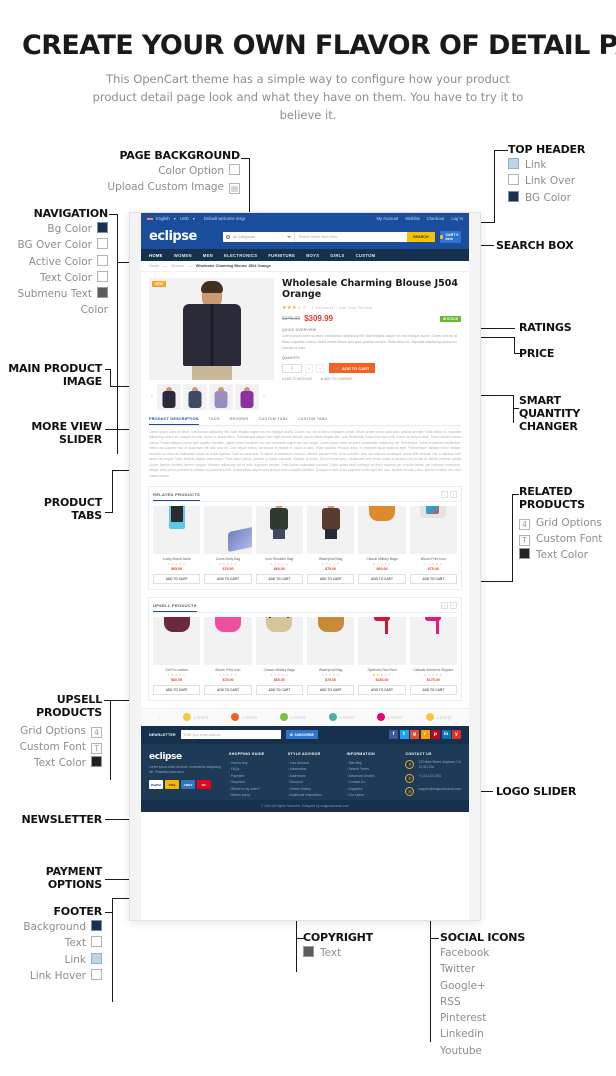 The image size is (616, 1076). I want to click on twitter-icon: t, so click(404, 735).